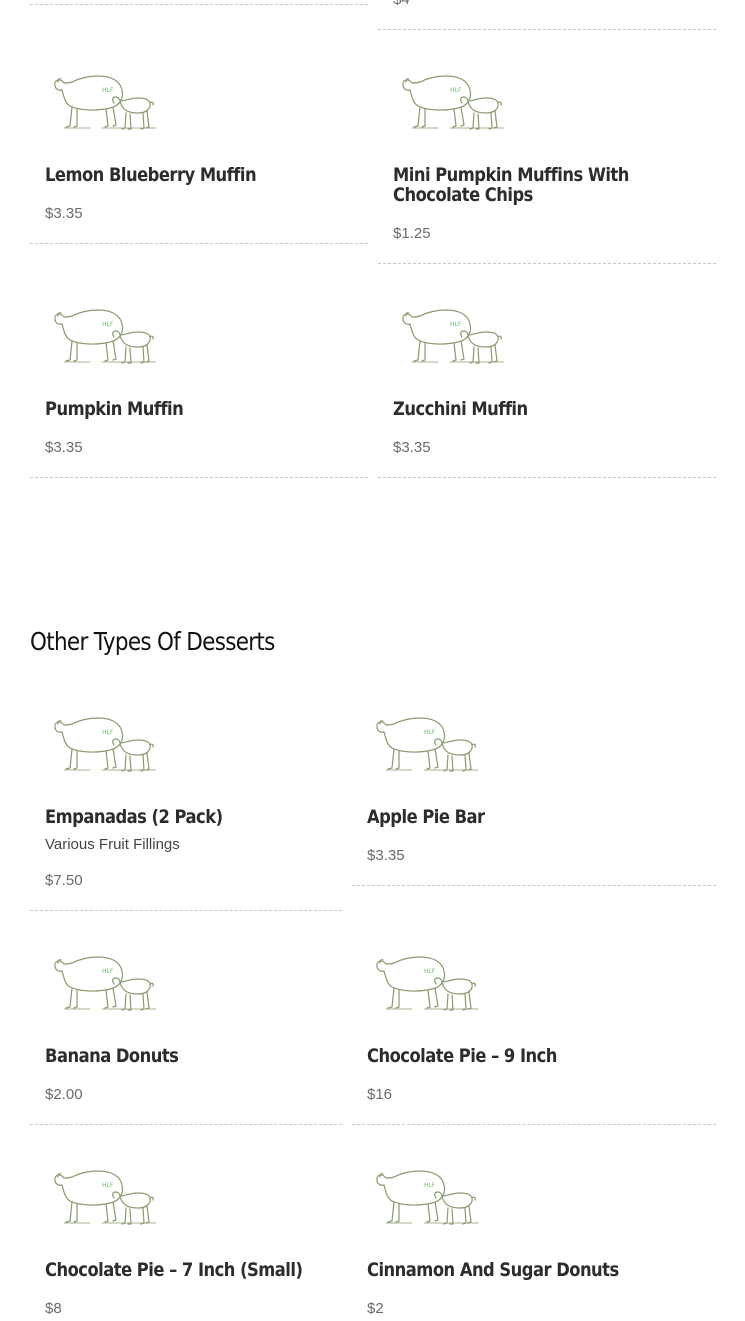 This screenshot has height=1321, width=745. What do you see at coordinates (112, 844) in the screenshot?
I see `product-description: Various Fruit Fillings` at bounding box center [112, 844].